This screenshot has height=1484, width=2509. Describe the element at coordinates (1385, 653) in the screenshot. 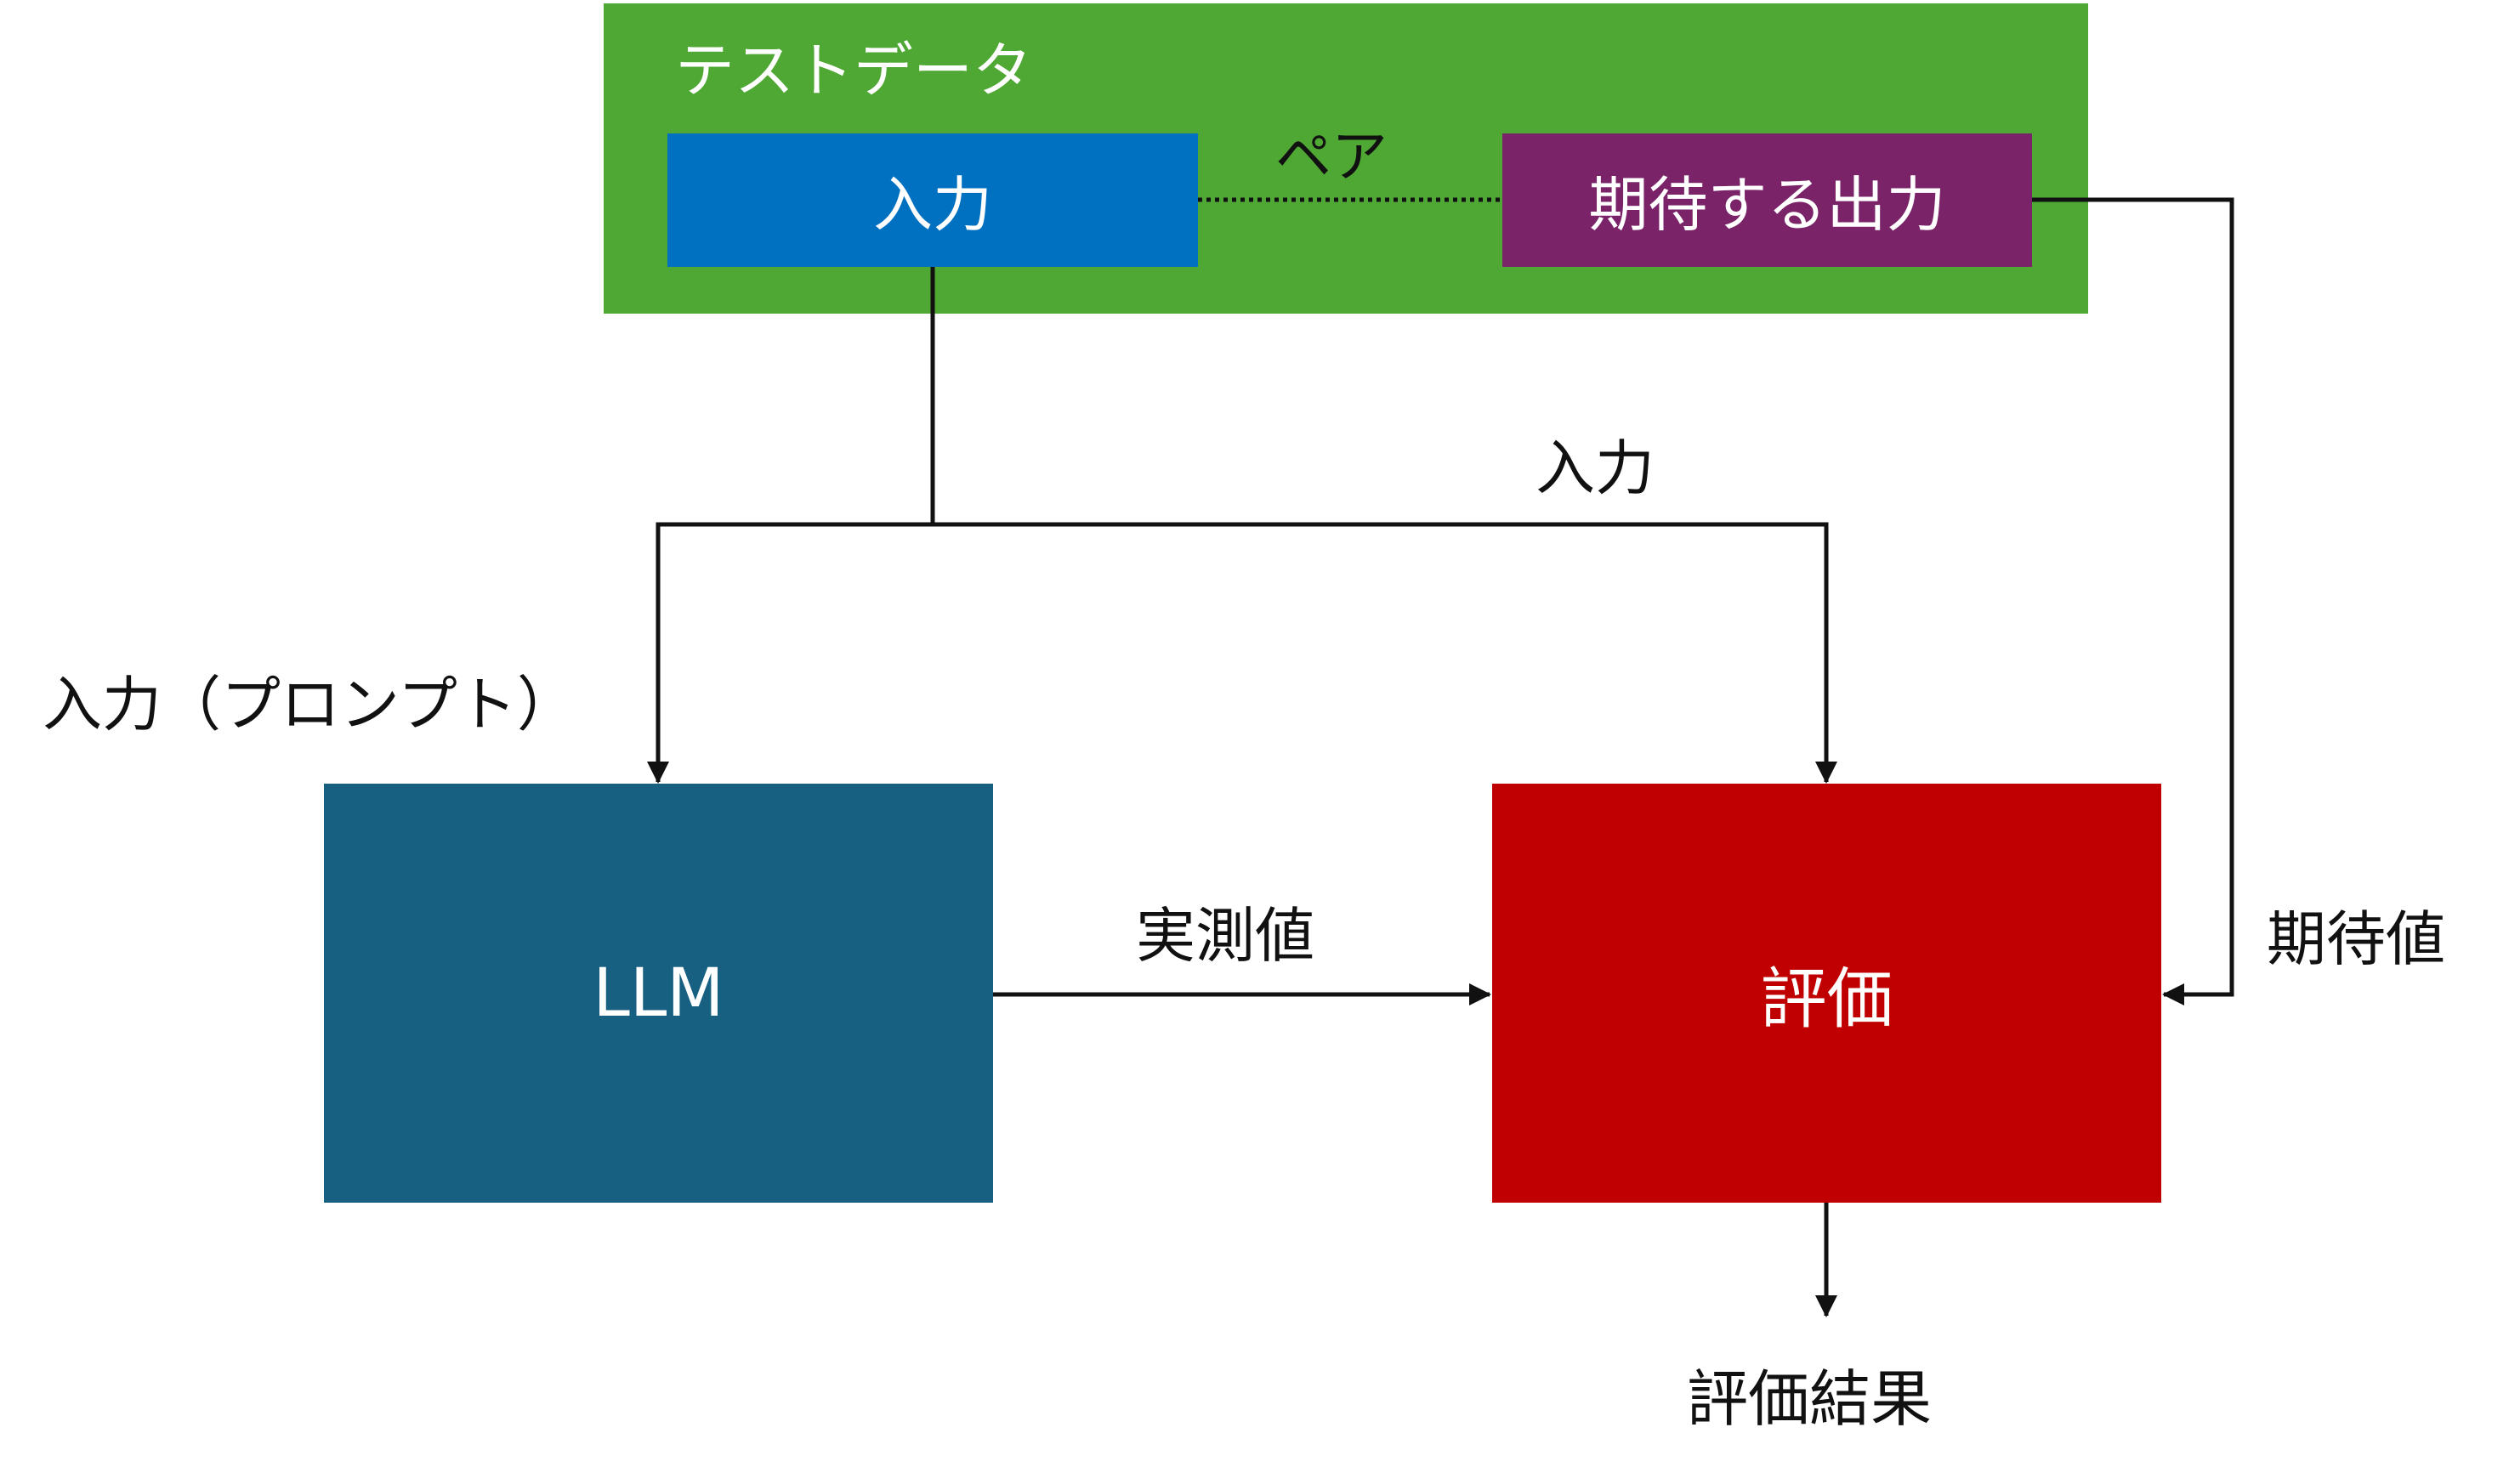

I see `input-to-evaluation-arrow` at that location.